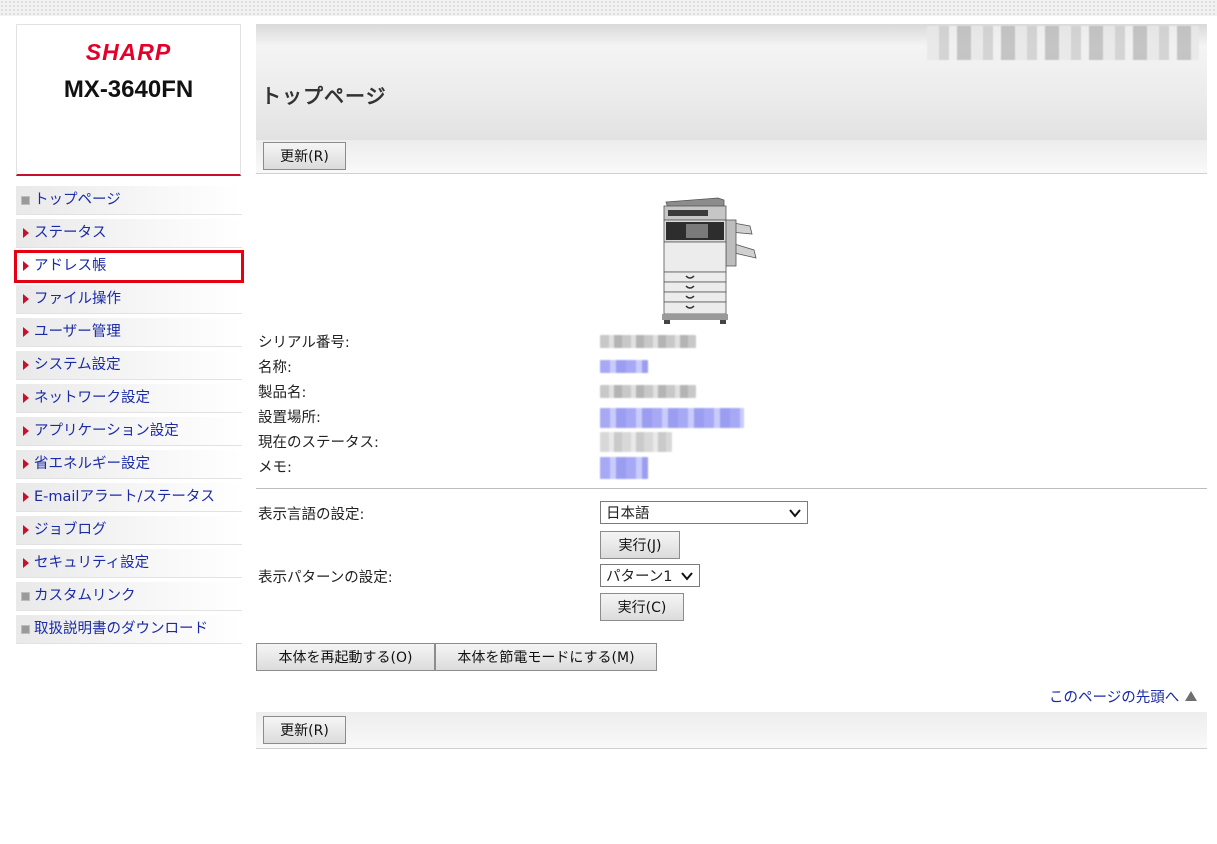  Describe the element at coordinates (92, 463) in the screenshot. I see `sidebar-item-label: 省エネルギー設定` at that location.